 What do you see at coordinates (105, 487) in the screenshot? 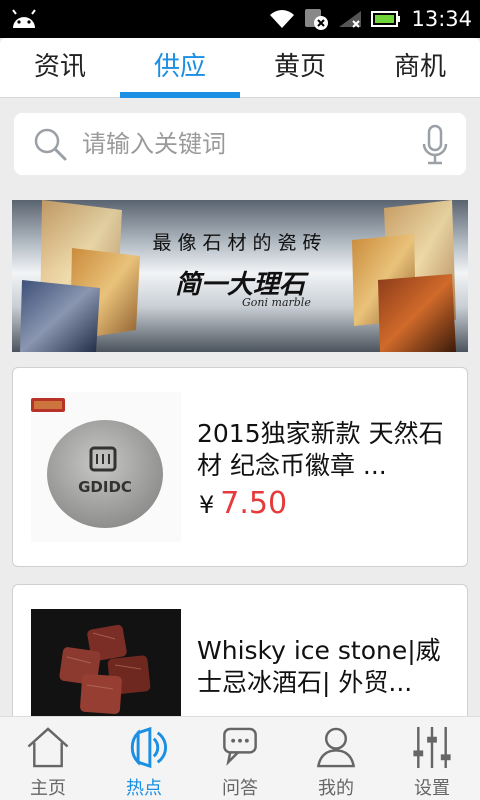
I see `svg-text: GDIDC` at bounding box center [105, 487].